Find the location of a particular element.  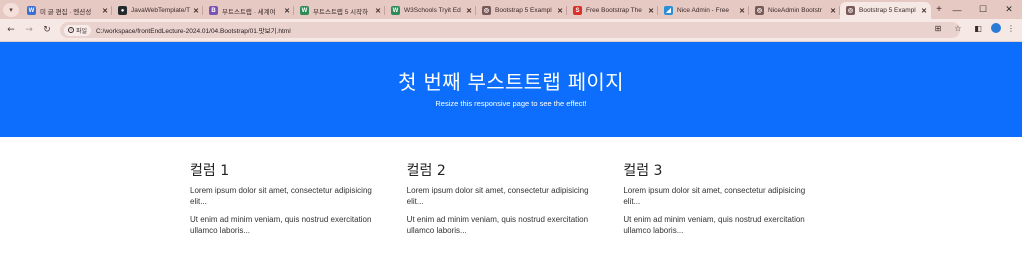

tab-title: 미 글 편집 · 멘션성 is located at coordinates (66, 12).